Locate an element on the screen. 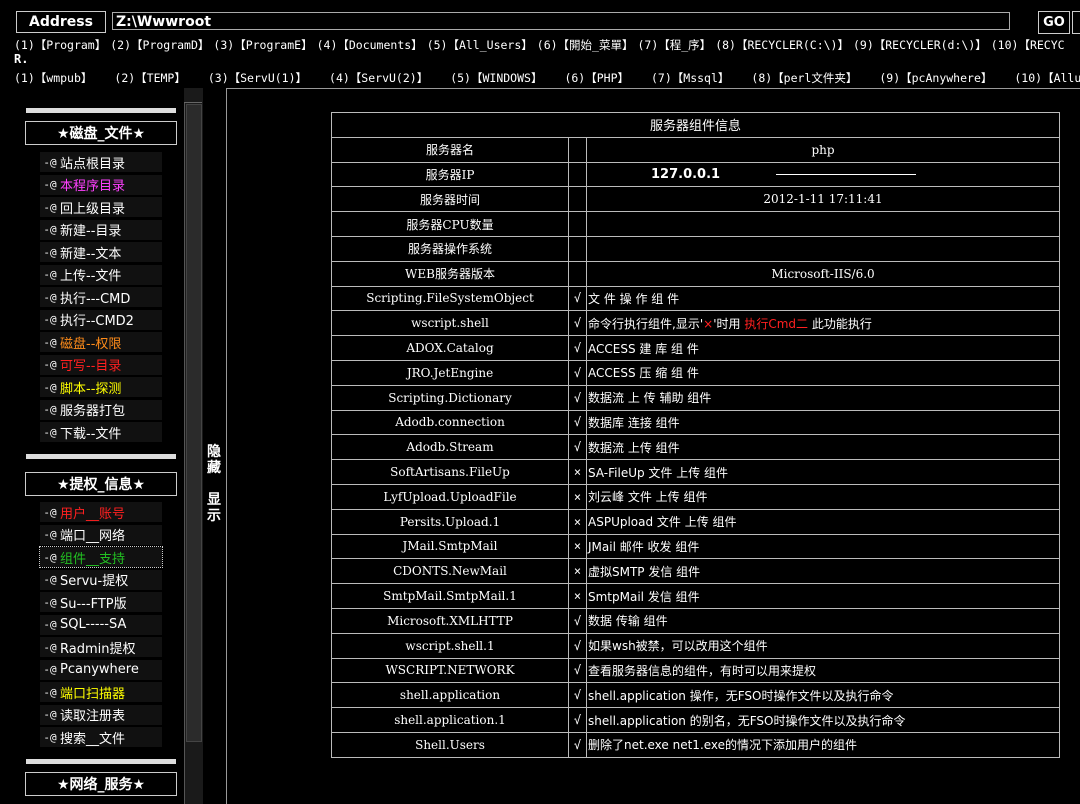 This screenshot has width=1080, height=804. extra-button is located at coordinates (1076, 22).